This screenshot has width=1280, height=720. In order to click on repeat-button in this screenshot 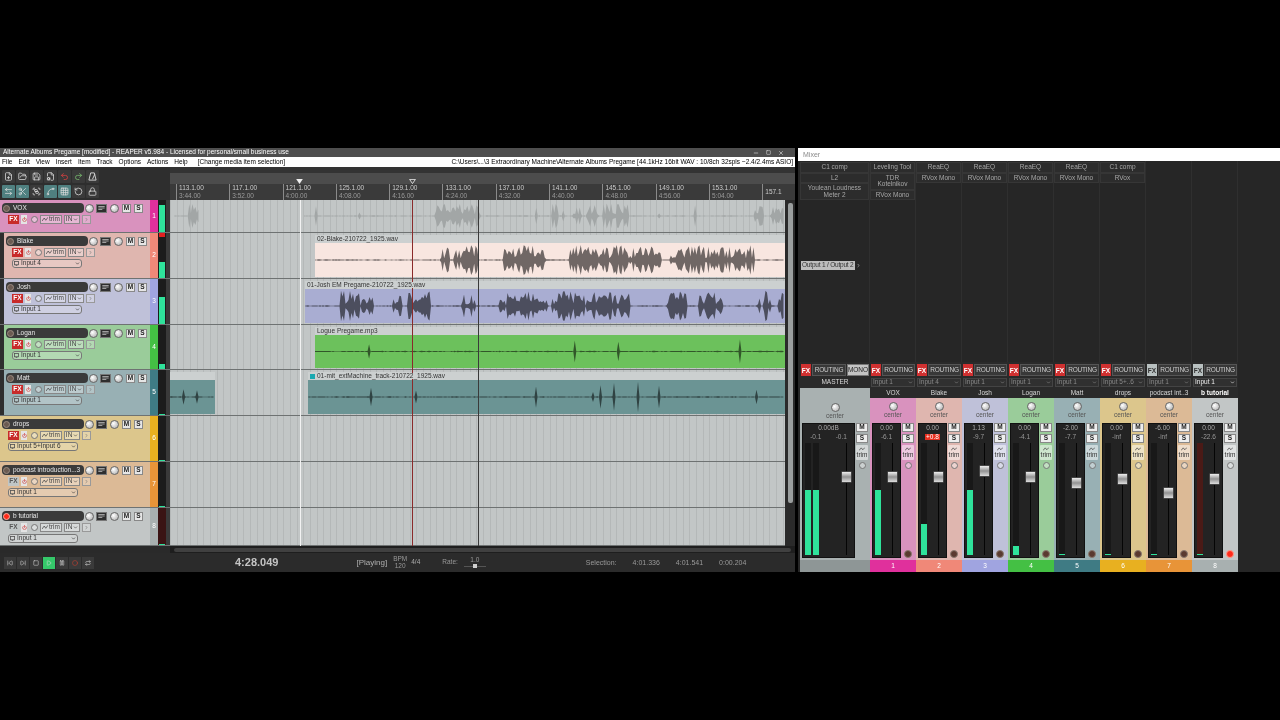, I will do `click(88, 562)`.